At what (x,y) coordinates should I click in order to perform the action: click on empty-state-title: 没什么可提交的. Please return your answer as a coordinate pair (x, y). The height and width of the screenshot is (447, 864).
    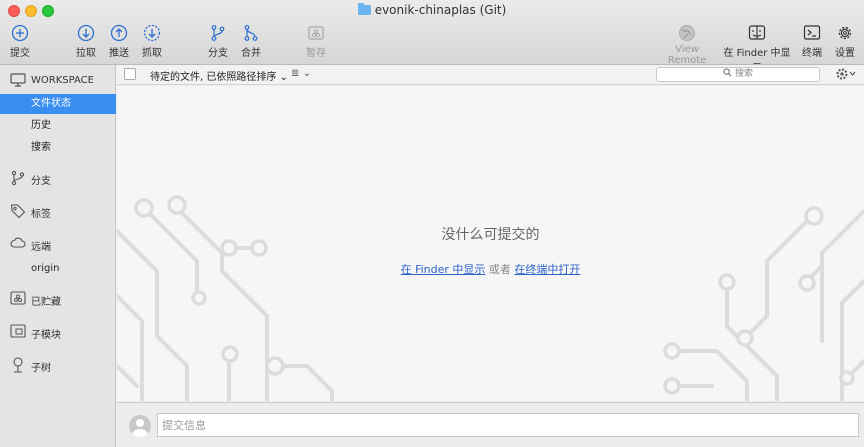
    Looking at the image, I should click on (490, 235).